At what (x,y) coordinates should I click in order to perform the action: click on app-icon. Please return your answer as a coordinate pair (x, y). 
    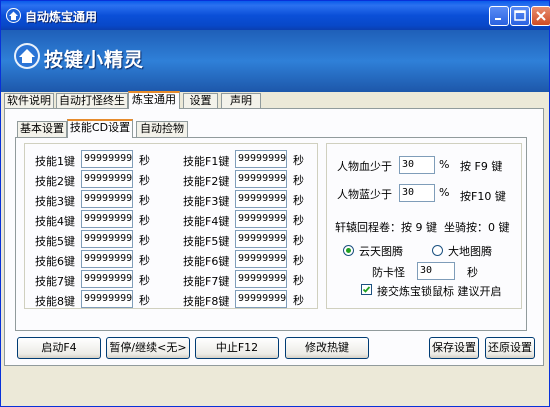
    Looking at the image, I should click on (13, 15).